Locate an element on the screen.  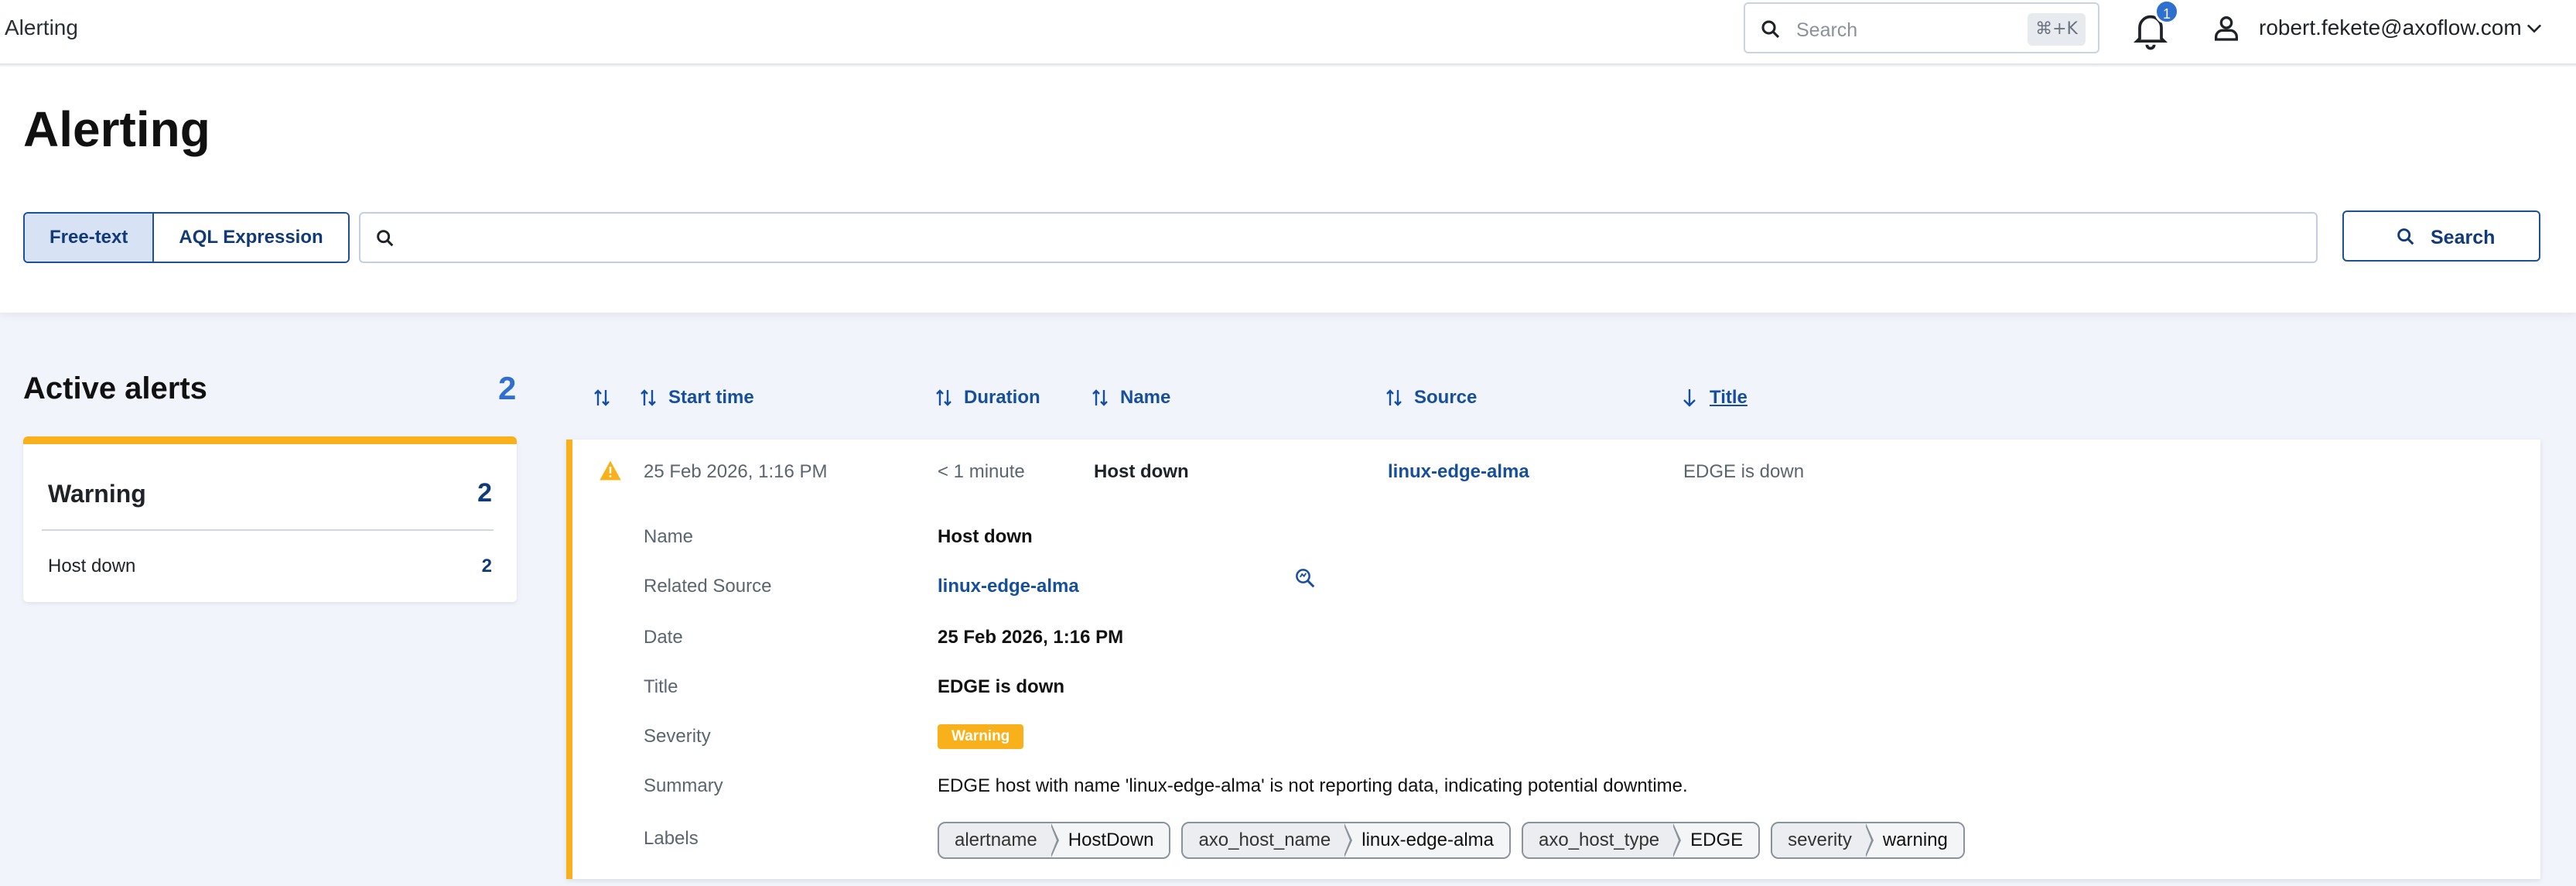
detail-related-source-label: Related Source is located at coordinates (708, 586).